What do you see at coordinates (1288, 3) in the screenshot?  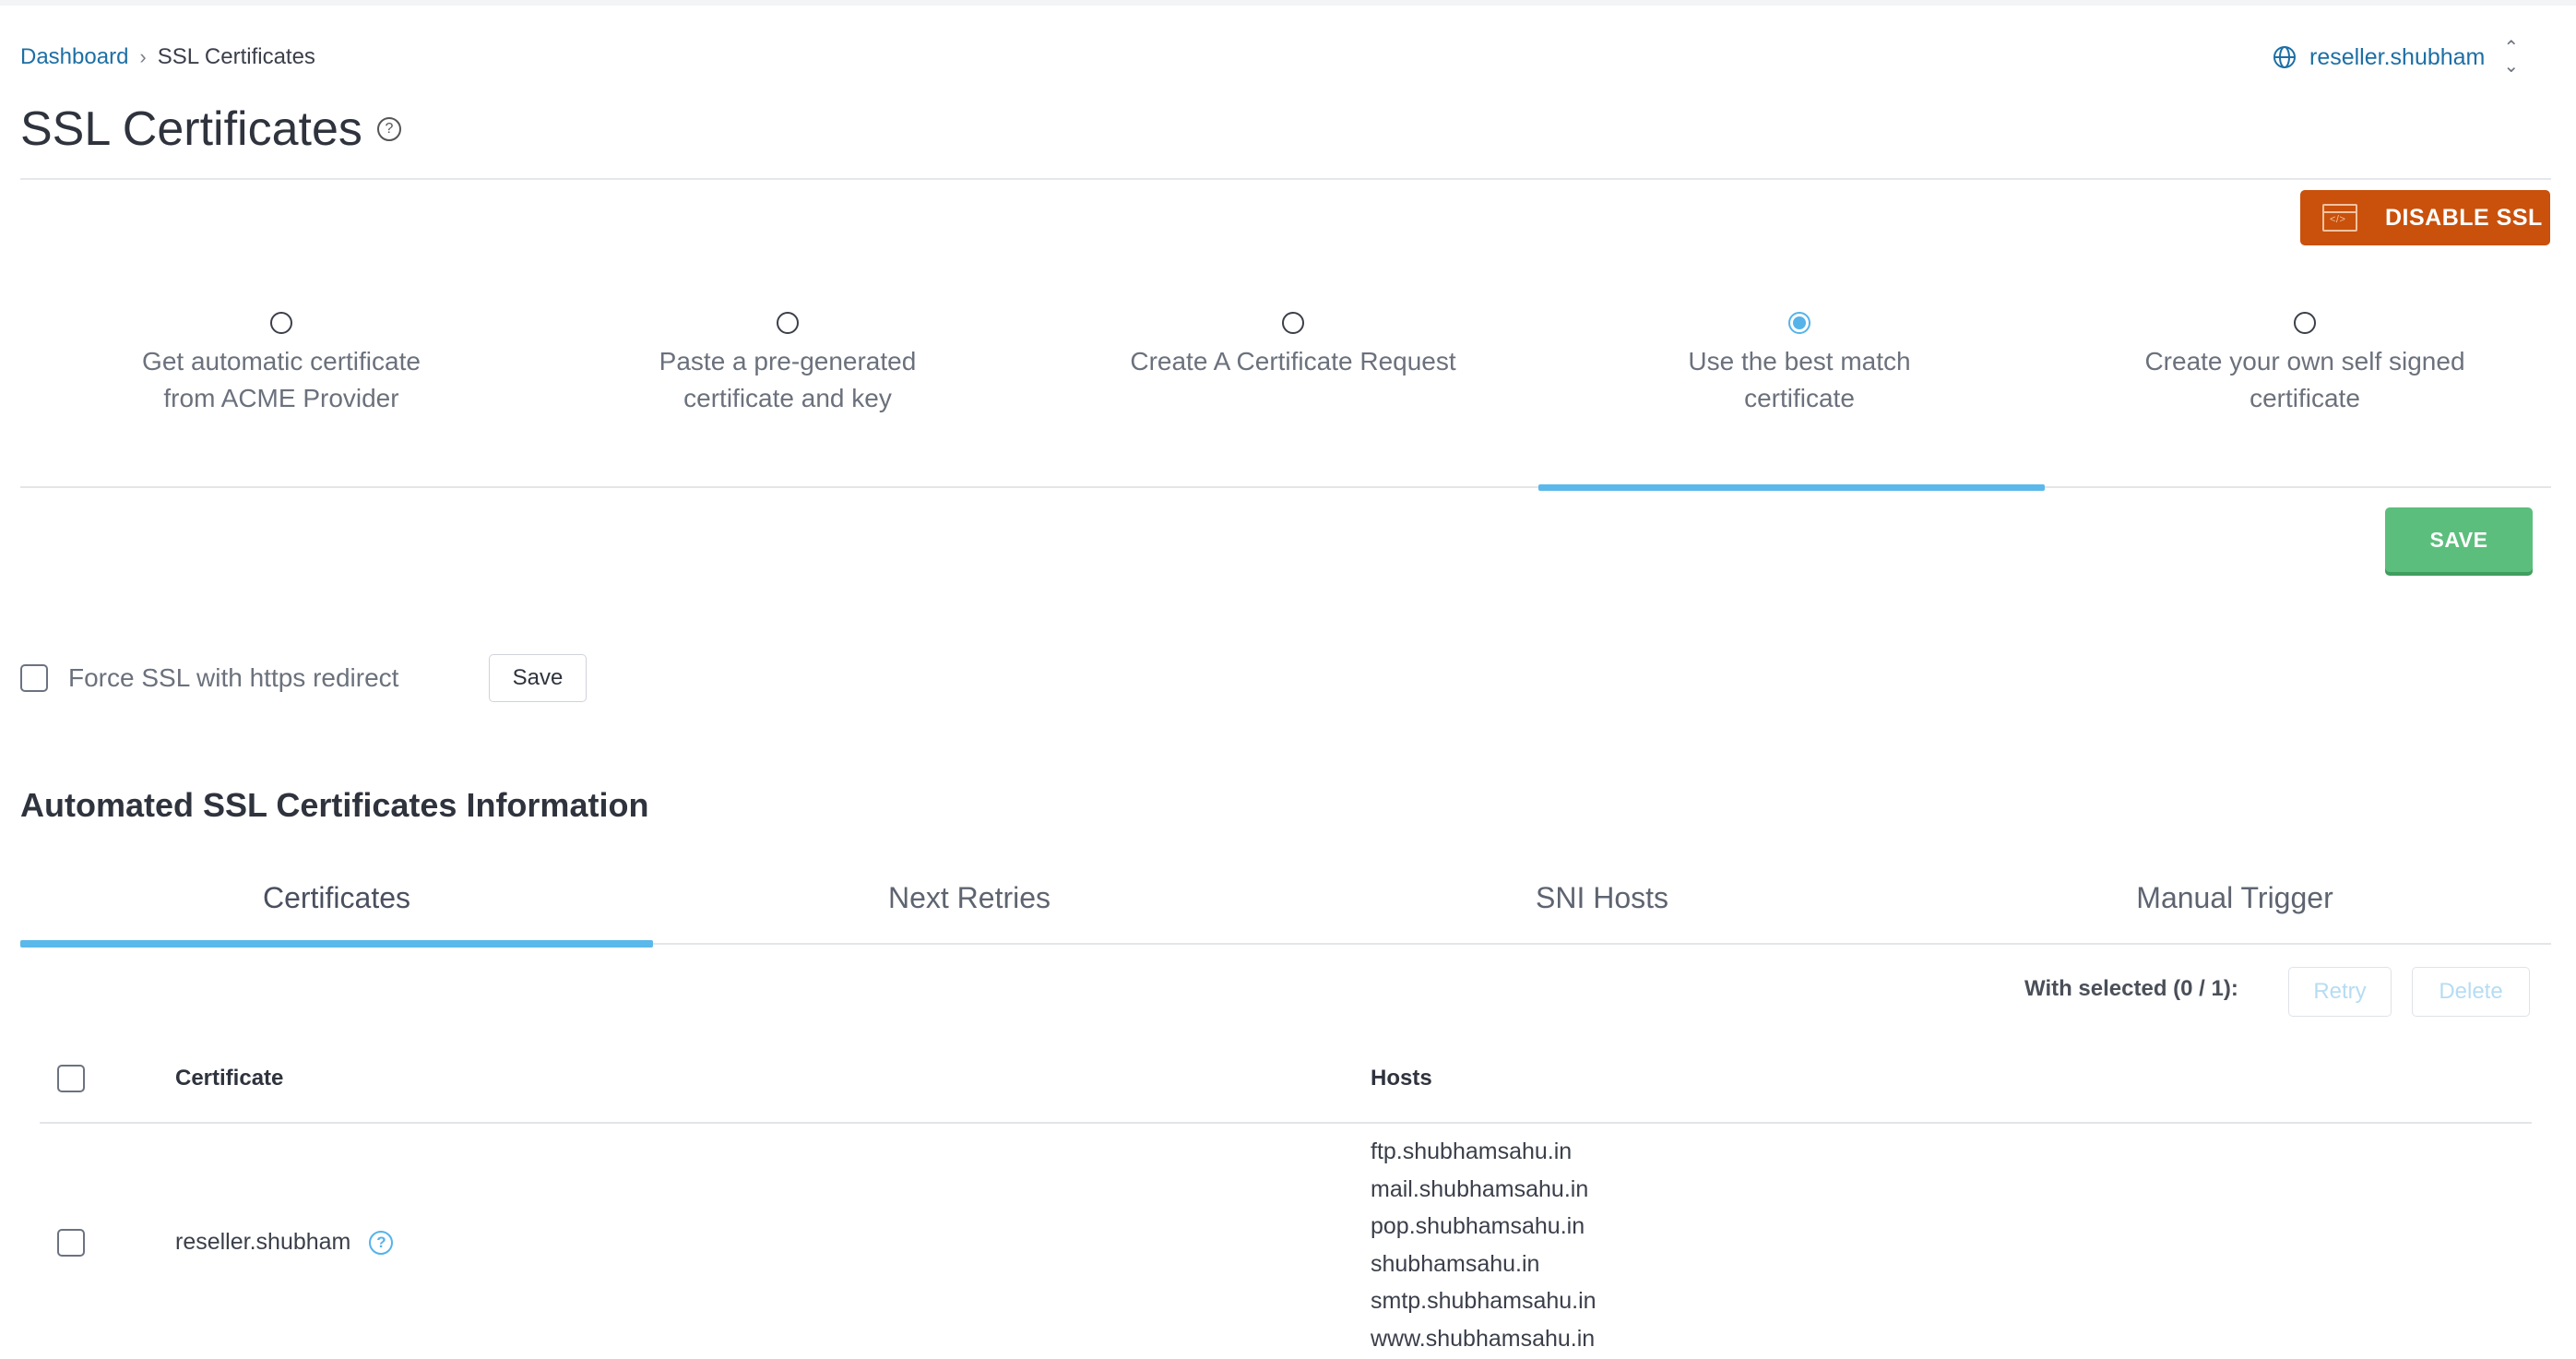 I see `top-strip` at bounding box center [1288, 3].